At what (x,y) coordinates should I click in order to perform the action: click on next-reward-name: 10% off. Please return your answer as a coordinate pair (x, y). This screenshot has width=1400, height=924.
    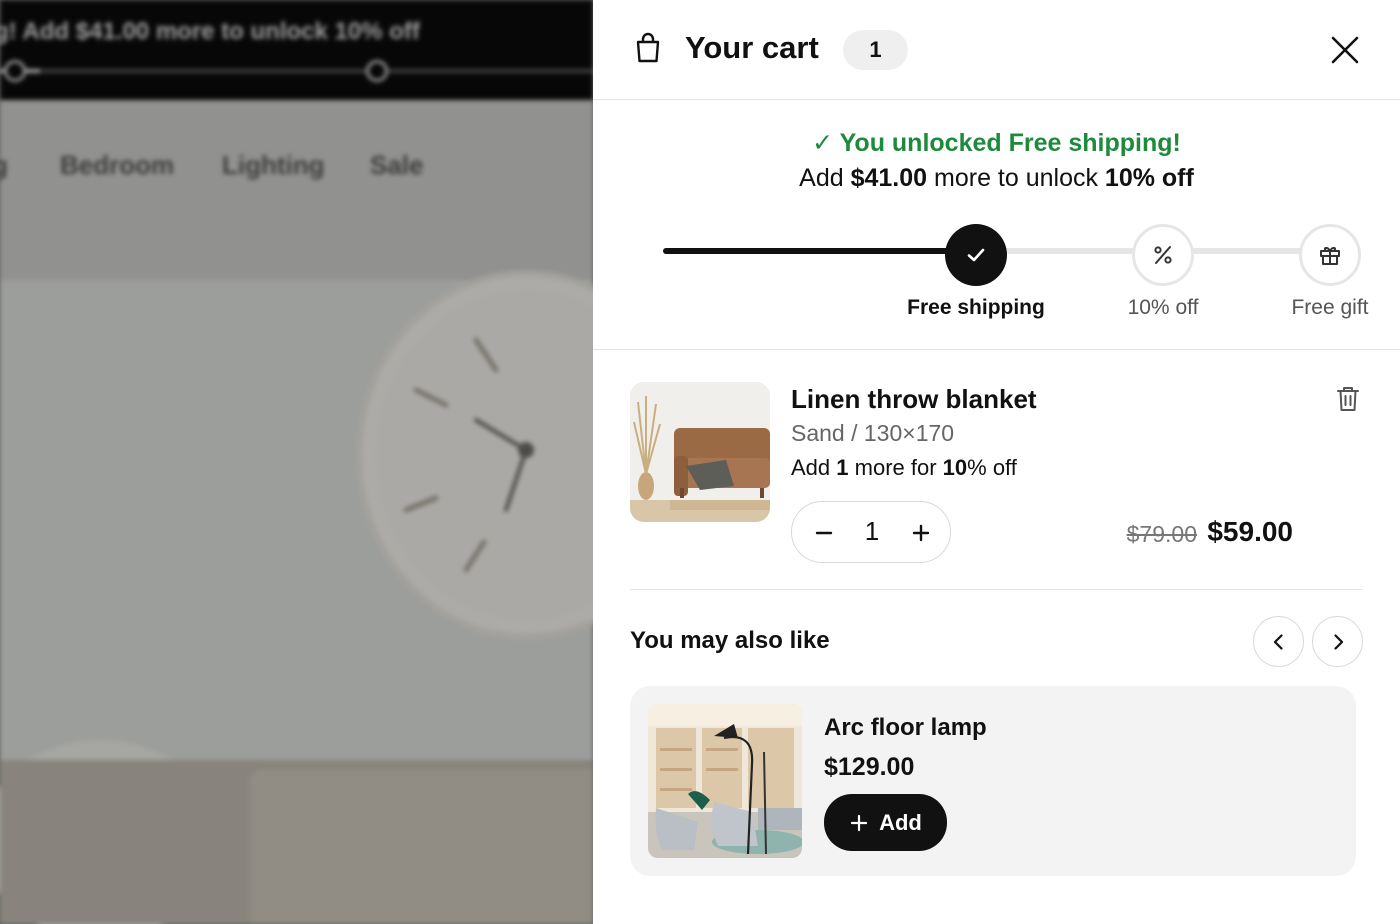
    Looking at the image, I should click on (1149, 178).